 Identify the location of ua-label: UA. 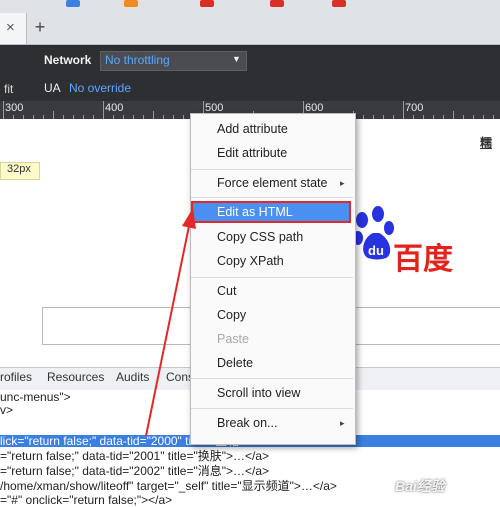
(52, 88).